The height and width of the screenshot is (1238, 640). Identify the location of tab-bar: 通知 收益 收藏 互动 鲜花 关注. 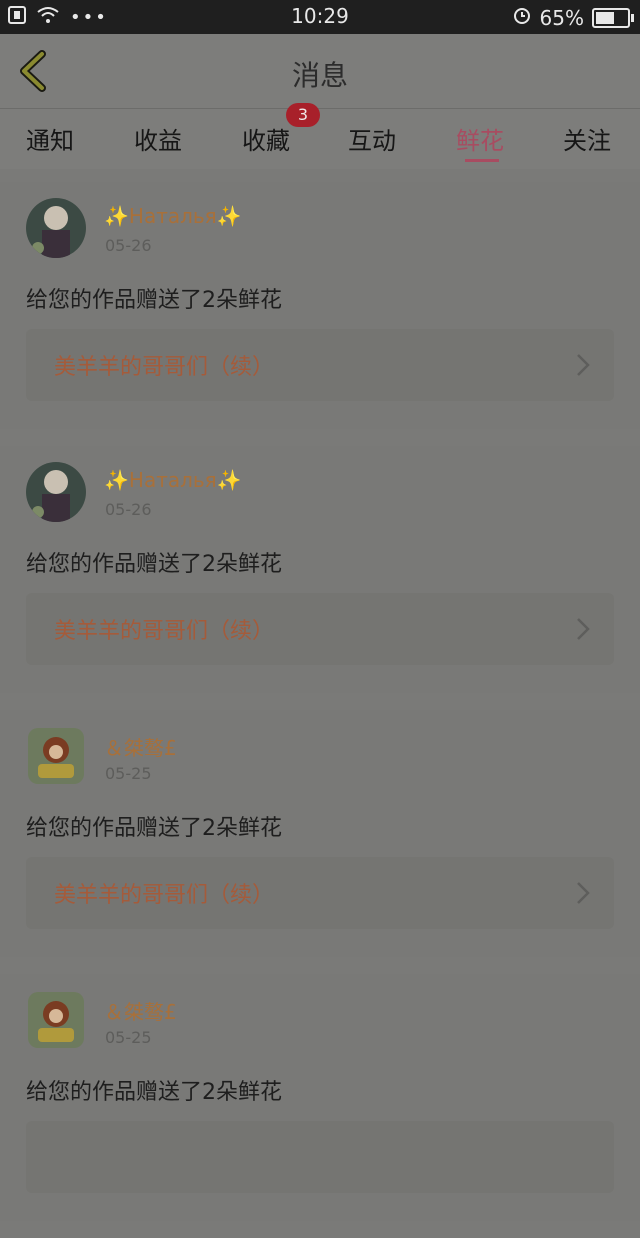
(320, 139).